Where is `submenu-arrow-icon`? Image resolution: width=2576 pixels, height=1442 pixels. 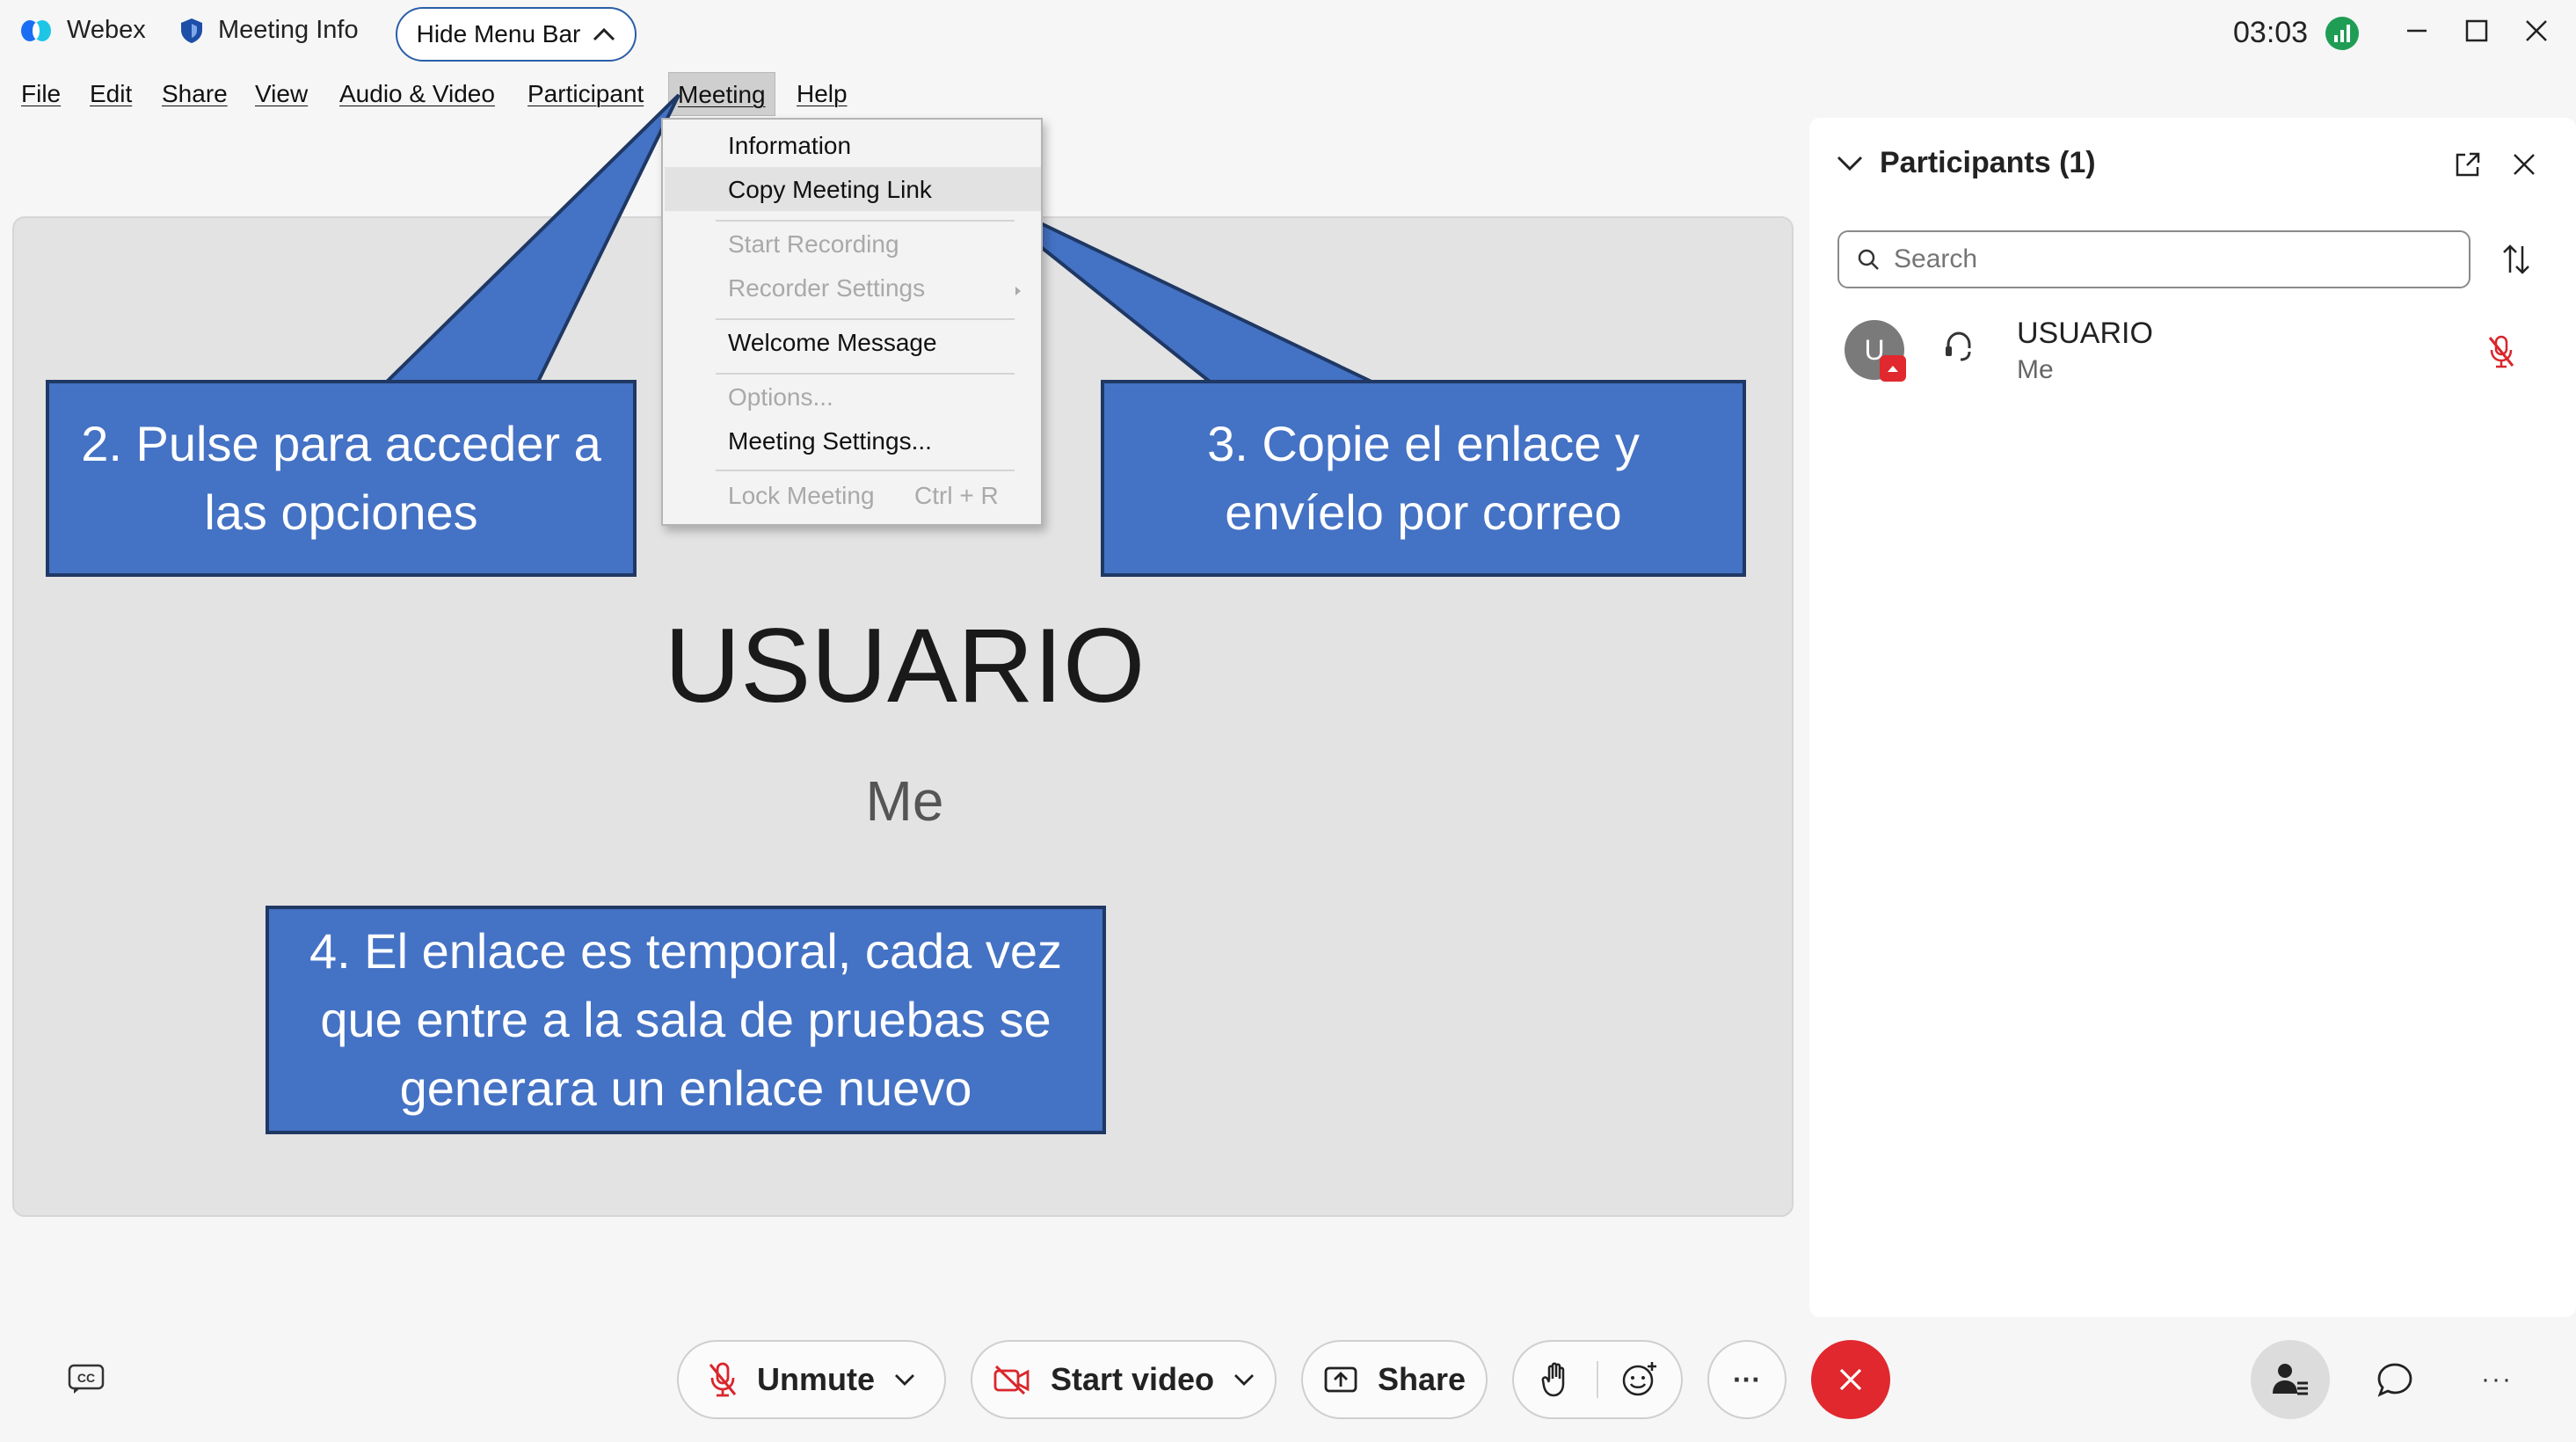 submenu-arrow-icon is located at coordinates (1018, 291).